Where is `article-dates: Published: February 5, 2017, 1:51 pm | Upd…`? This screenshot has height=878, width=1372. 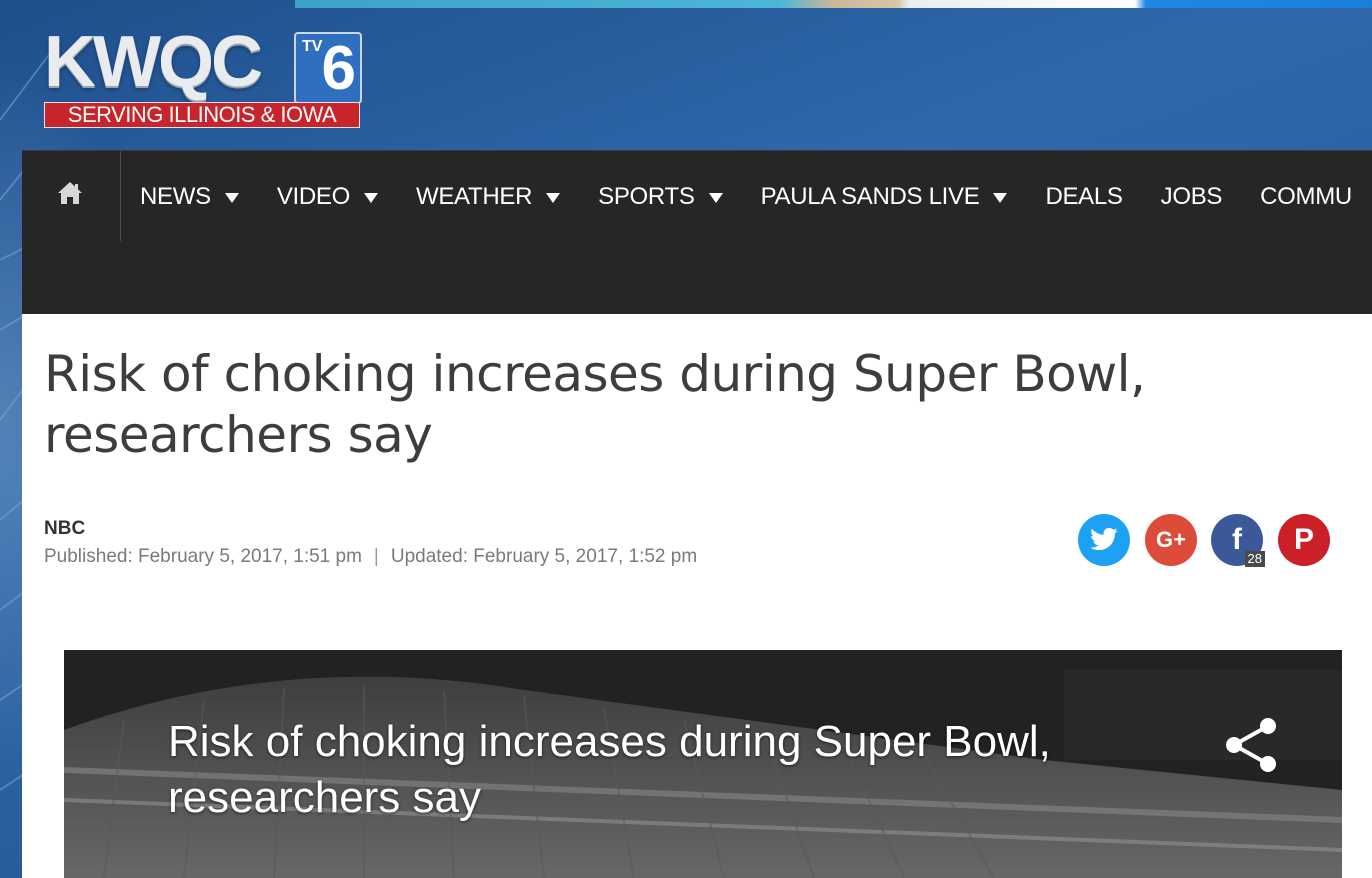 article-dates: Published: February 5, 2017, 1:51 pm | Upd… is located at coordinates (370, 557).